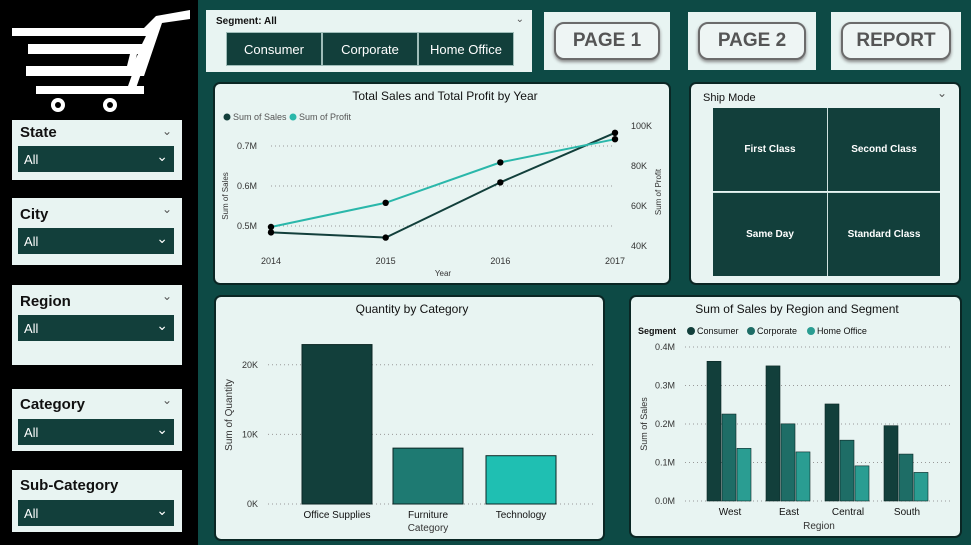  I want to click on city-dropdown-value: All, so click(31, 241).